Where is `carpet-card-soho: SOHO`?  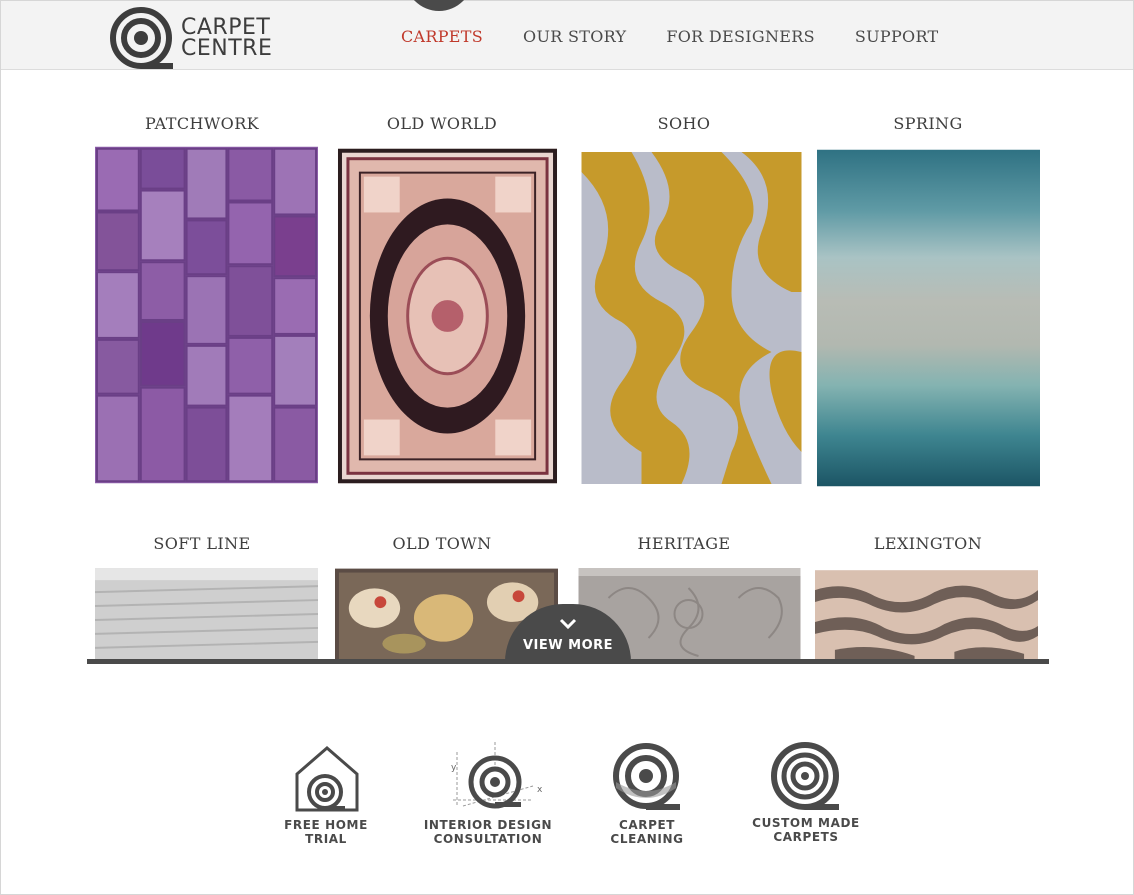 carpet-card-soho: SOHO is located at coordinates (685, 299).